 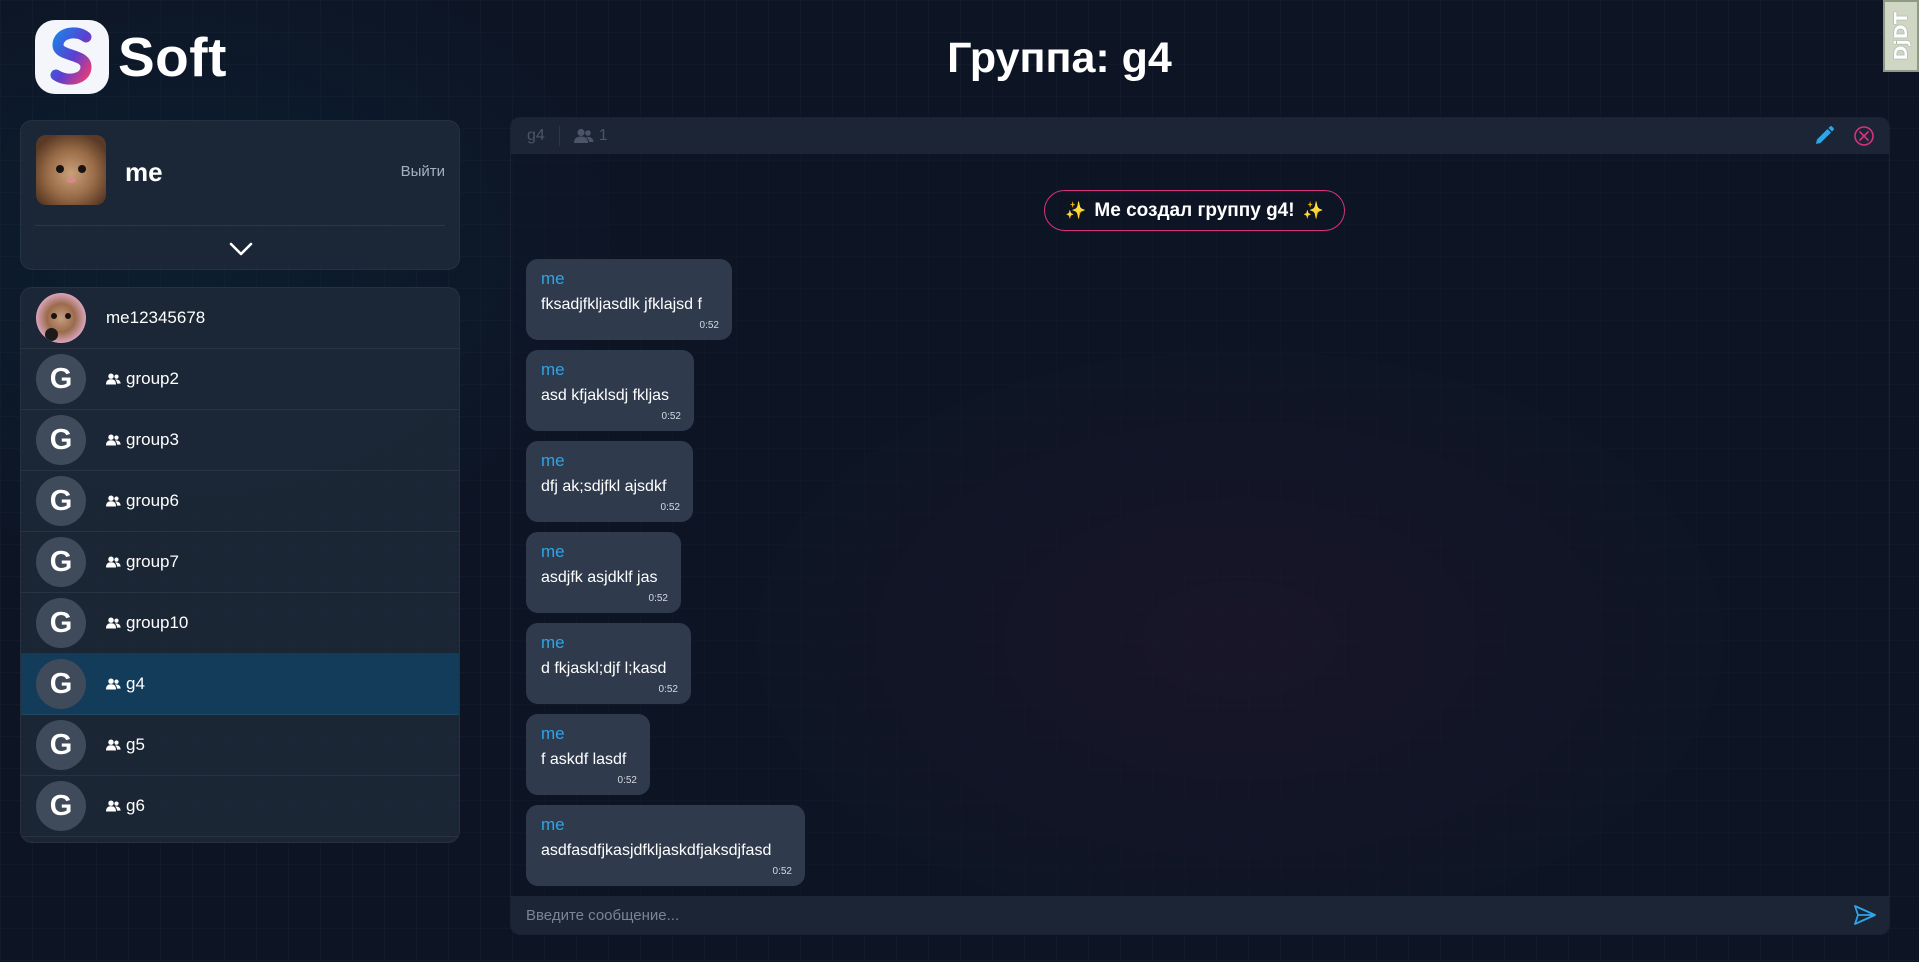 What do you see at coordinates (240, 318) in the screenshot?
I see `chat-item-me12345678: me12345678` at bounding box center [240, 318].